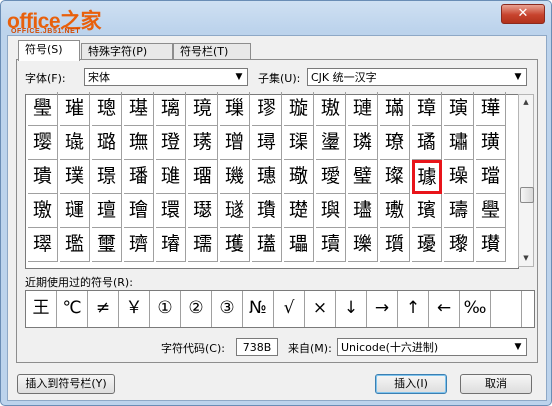 This screenshot has height=406, width=552. I want to click on character-cell: 瓅, so click(363, 245).